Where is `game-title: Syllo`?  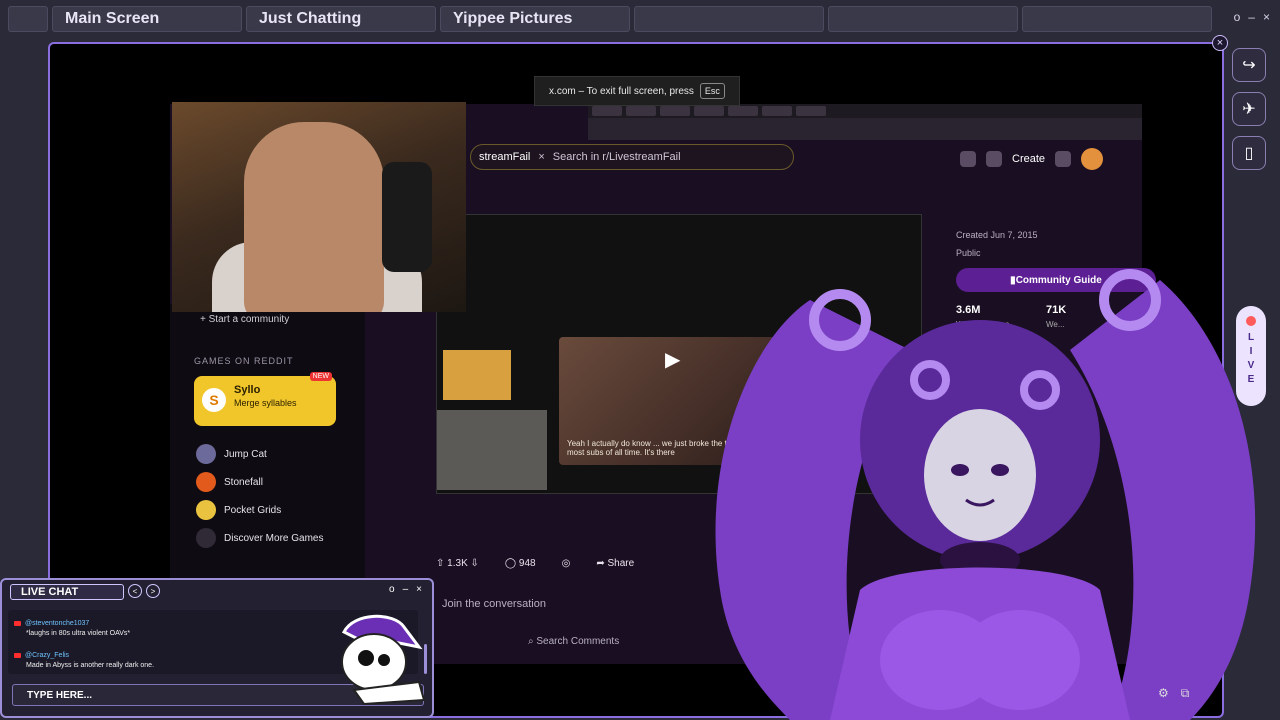 game-title: Syllo is located at coordinates (247, 390).